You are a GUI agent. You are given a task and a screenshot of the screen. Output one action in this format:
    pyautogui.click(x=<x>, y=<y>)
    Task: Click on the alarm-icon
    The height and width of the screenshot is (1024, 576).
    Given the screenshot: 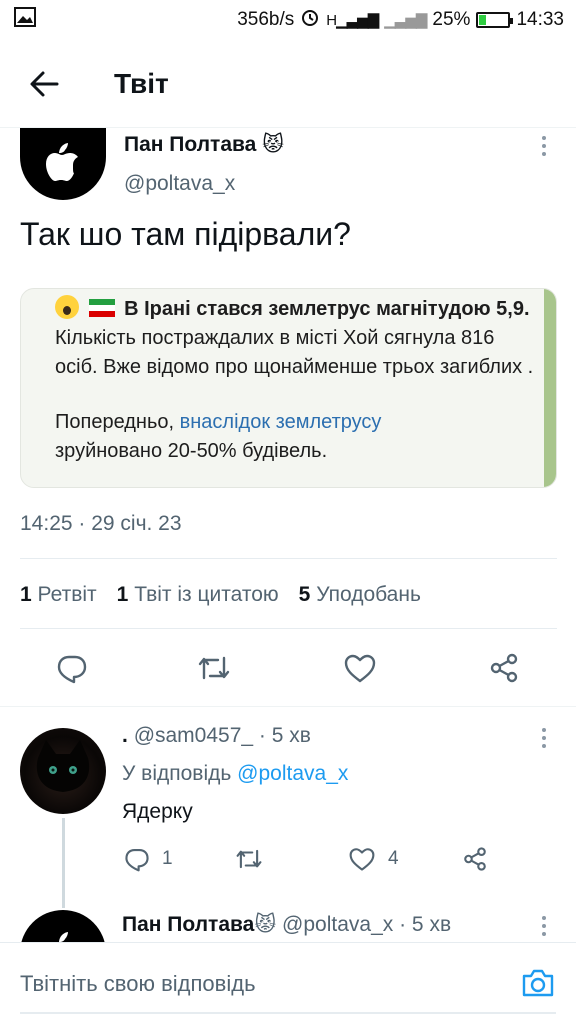 What is the action you would take?
    pyautogui.click(x=310, y=20)
    